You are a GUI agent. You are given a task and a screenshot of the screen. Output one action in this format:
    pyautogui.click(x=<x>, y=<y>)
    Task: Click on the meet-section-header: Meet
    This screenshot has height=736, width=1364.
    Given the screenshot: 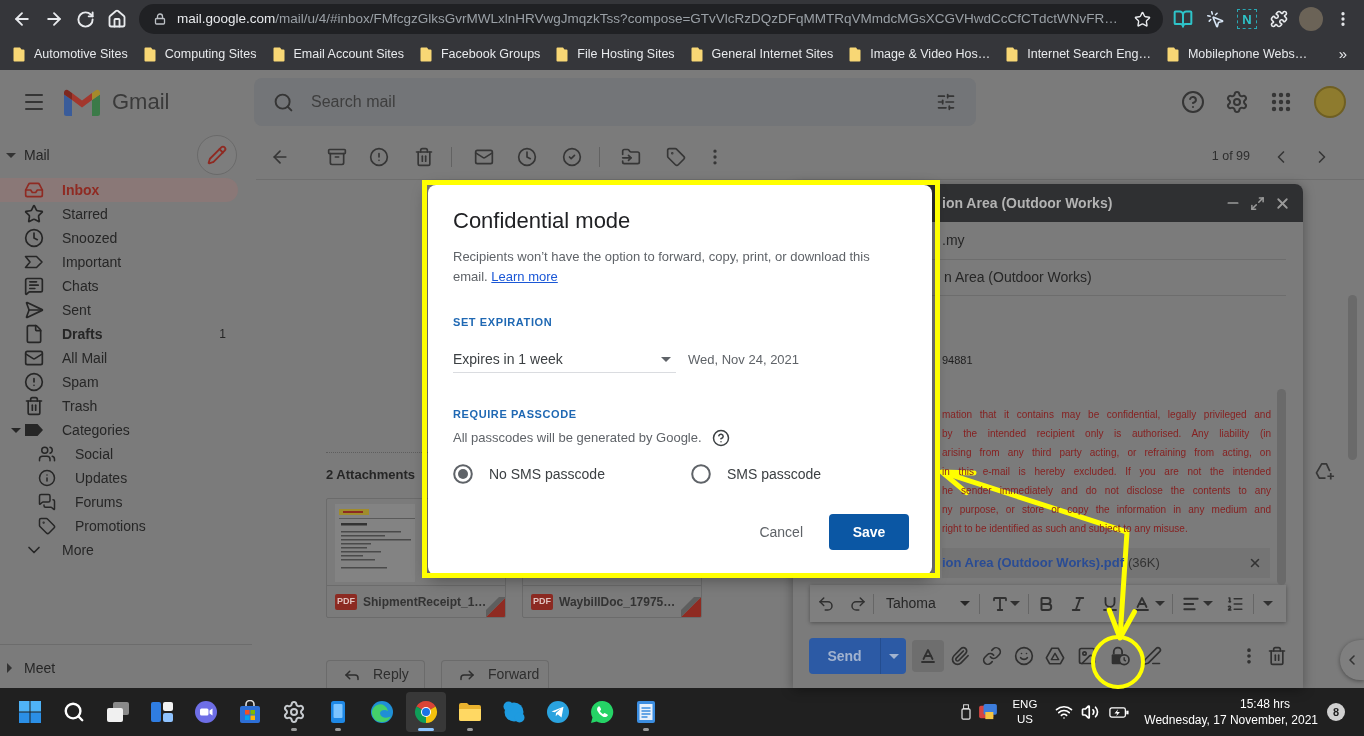 What is the action you would take?
    pyautogui.click(x=128, y=668)
    